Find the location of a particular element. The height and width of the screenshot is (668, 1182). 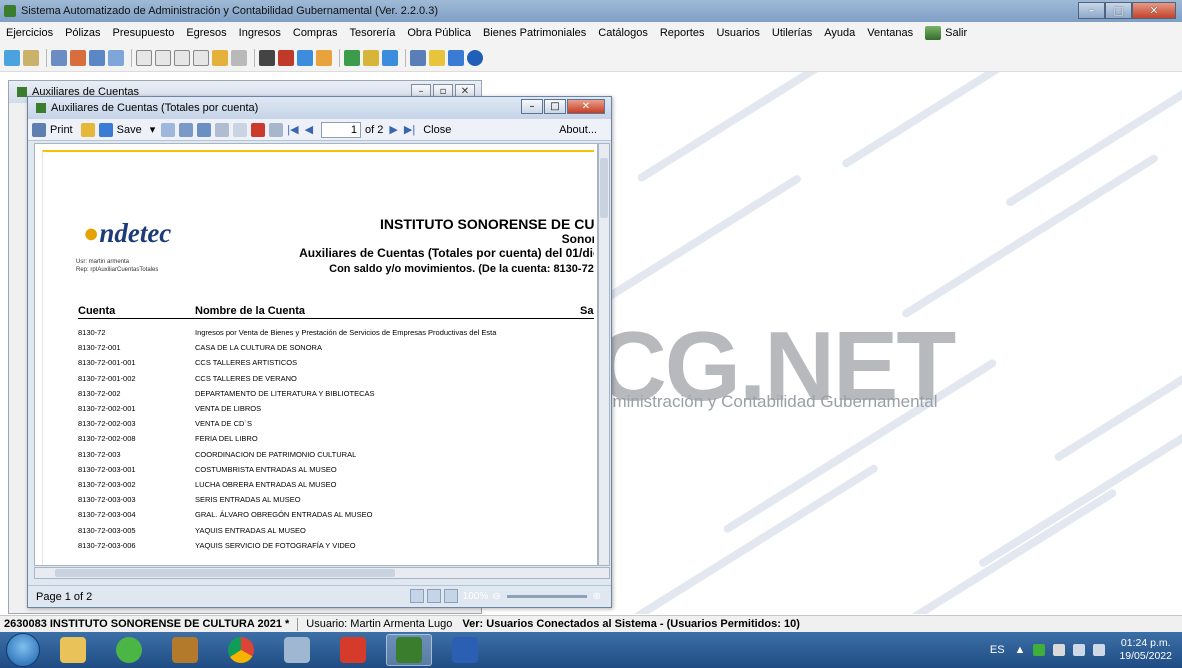

tools-icon is located at coordinates (371, 57).